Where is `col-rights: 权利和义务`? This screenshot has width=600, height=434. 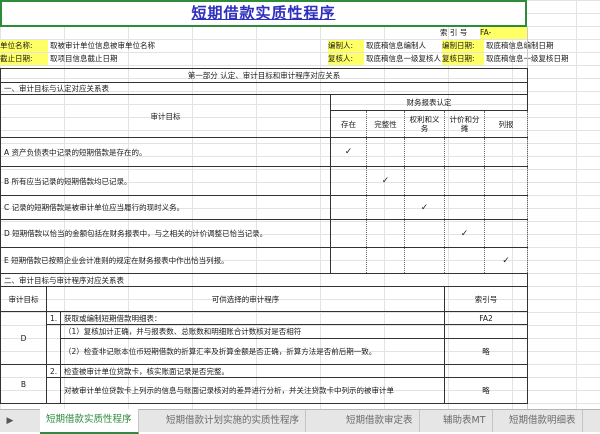 col-rights: 权利和义务 is located at coordinates (424, 124).